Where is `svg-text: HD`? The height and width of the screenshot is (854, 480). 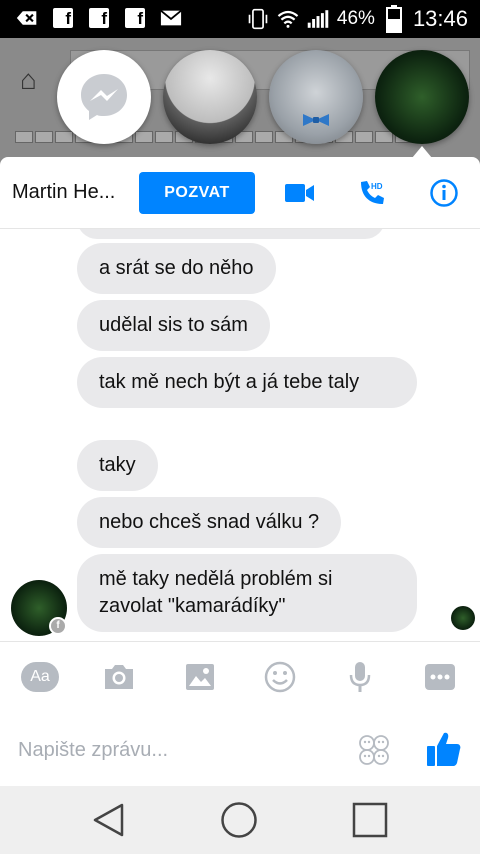 svg-text: HD is located at coordinates (377, 186).